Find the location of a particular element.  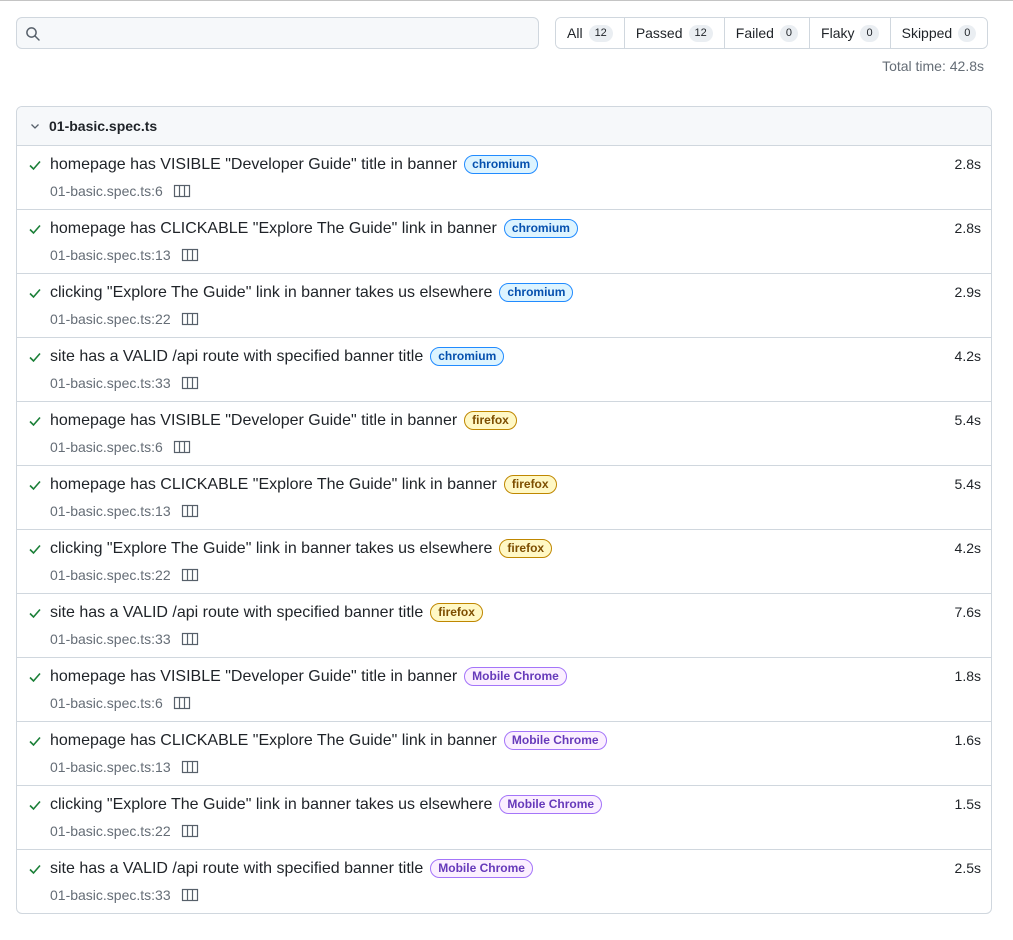

test-duration: 7.6s is located at coordinates (967, 612).